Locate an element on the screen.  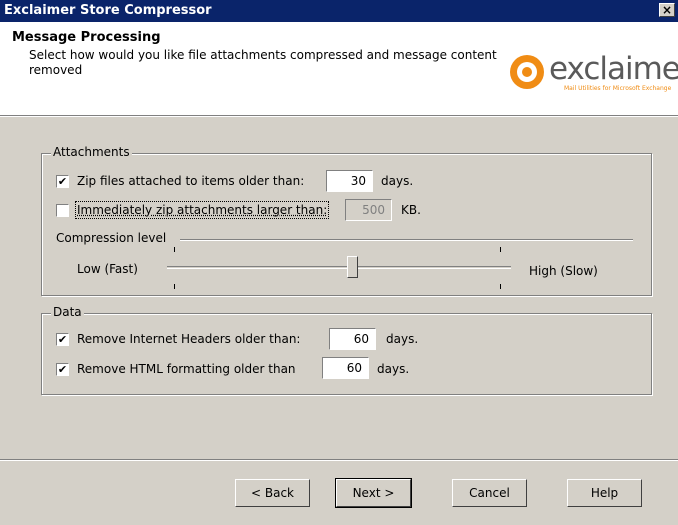
header-divider-highlight is located at coordinates (339, 116).